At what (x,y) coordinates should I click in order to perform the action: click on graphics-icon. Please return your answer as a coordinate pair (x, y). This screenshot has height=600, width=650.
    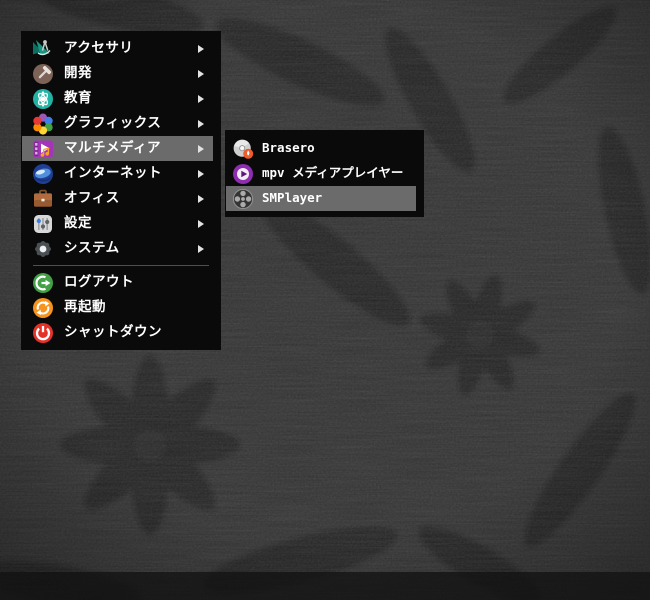
    Looking at the image, I should click on (43, 124).